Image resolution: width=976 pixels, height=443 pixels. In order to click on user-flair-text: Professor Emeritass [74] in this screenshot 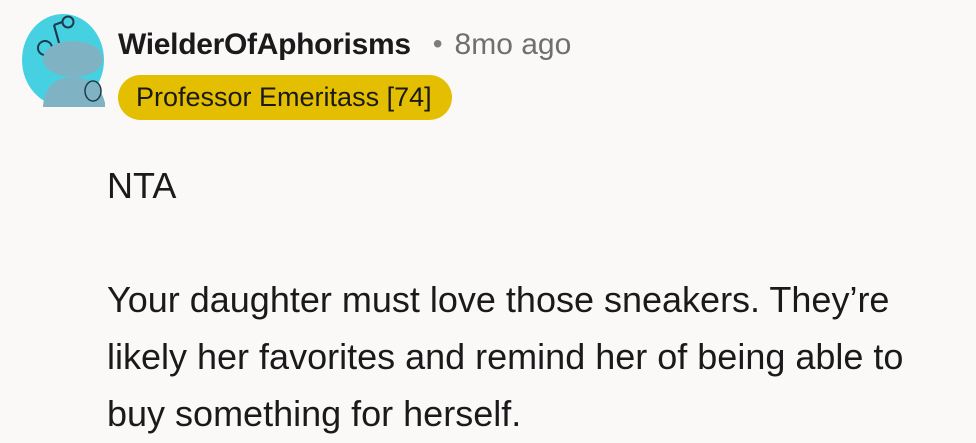, I will do `click(284, 97)`.